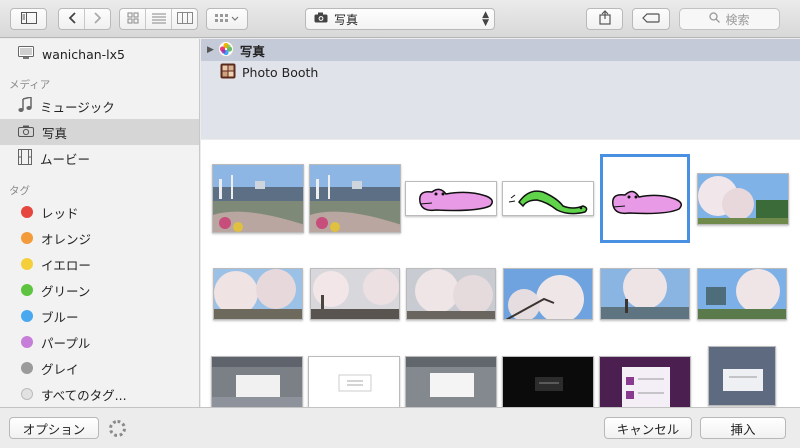  What do you see at coordinates (548, 198) in the screenshot?
I see `green-caterpillar-drawing-thumbnail` at bounding box center [548, 198].